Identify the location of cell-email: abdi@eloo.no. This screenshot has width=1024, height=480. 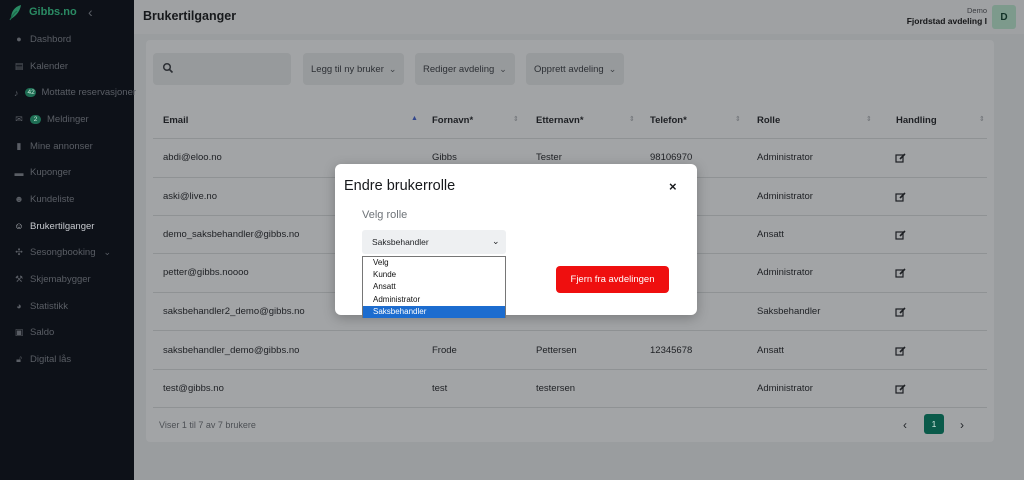
(192, 157).